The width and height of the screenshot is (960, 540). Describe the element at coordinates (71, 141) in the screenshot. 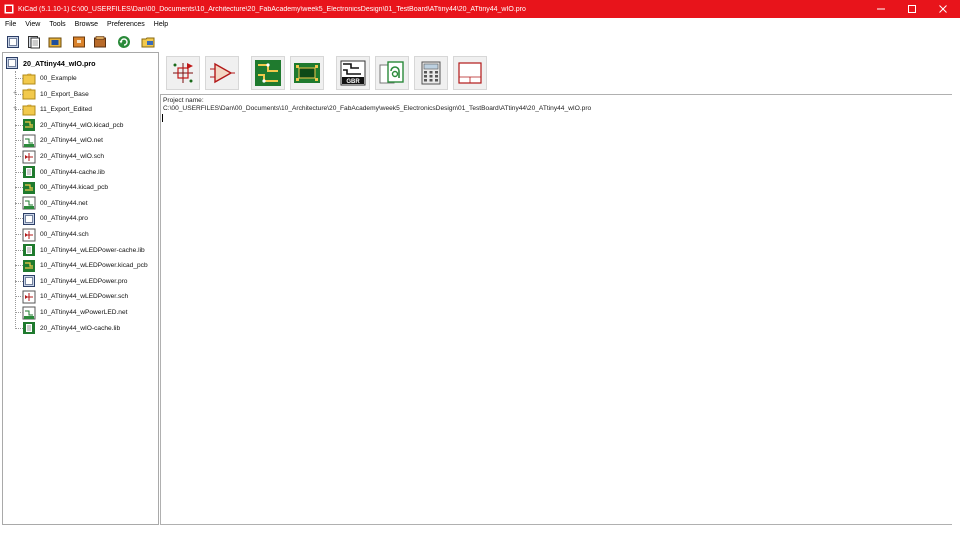

I see `tree-item-label: 20_ATtiny44_wIO.net` at that location.